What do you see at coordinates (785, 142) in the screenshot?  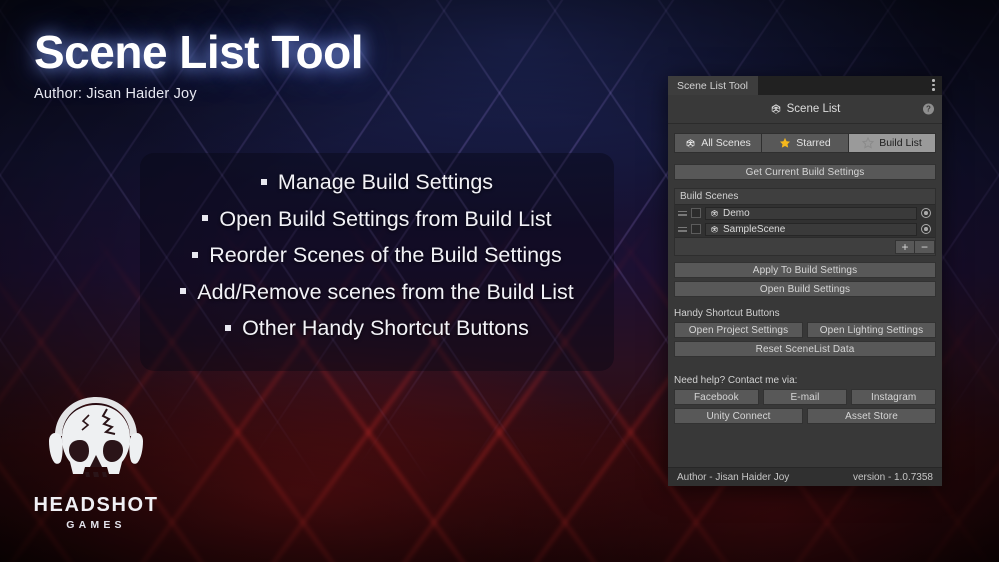 I see `star-filled-icon` at bounding box center [785, 142].